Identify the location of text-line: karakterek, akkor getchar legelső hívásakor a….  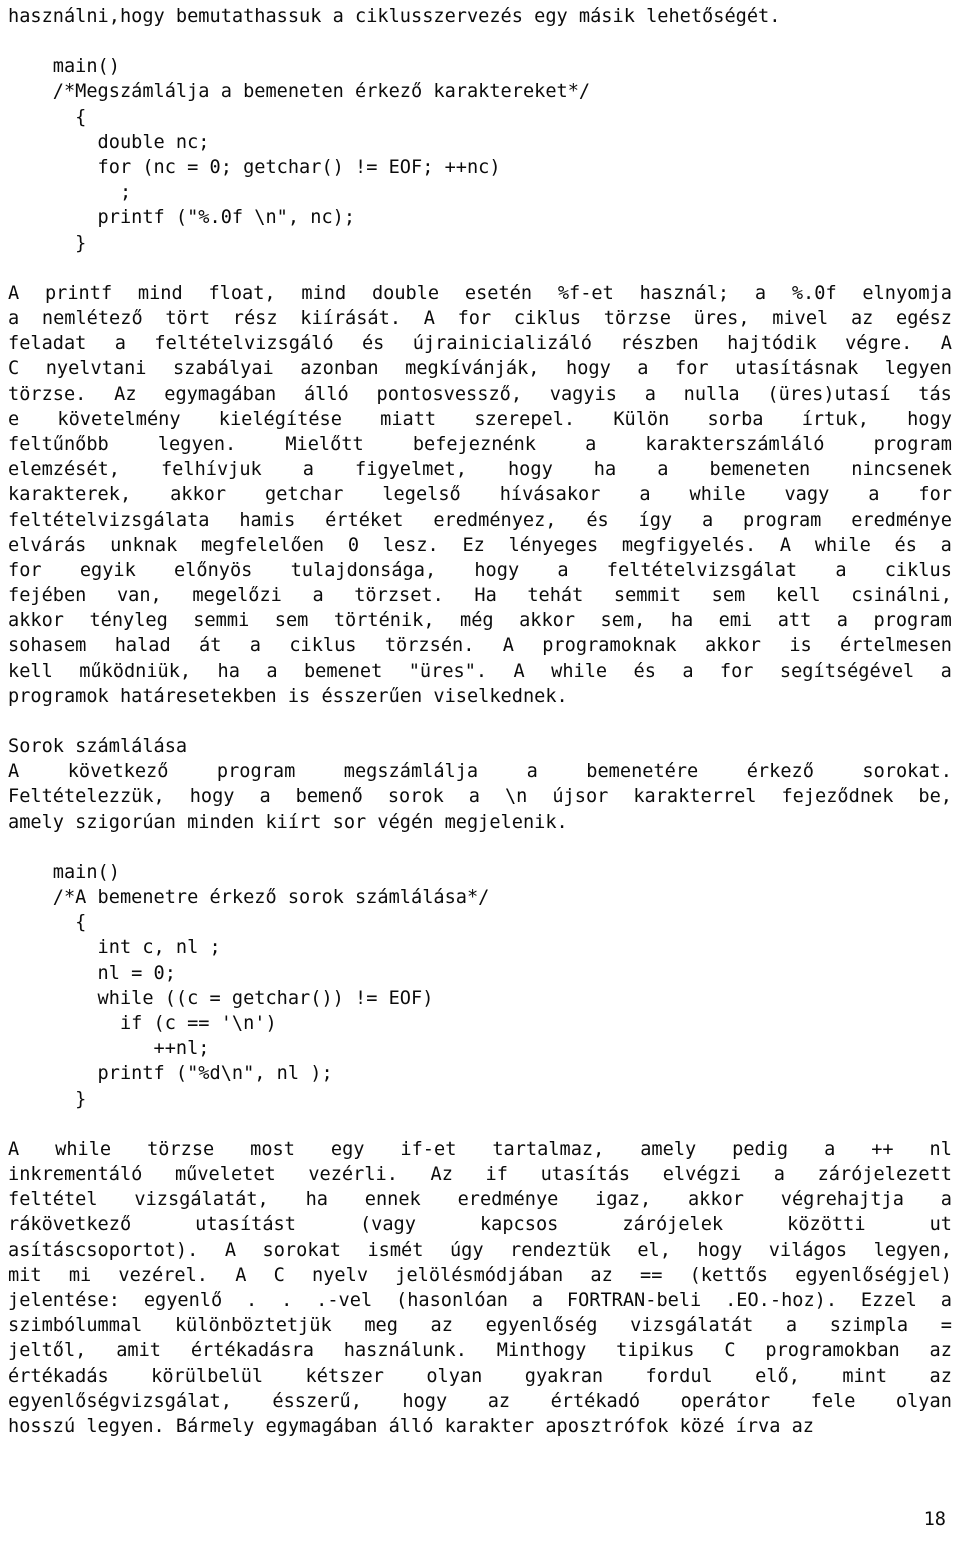
(480, 494).